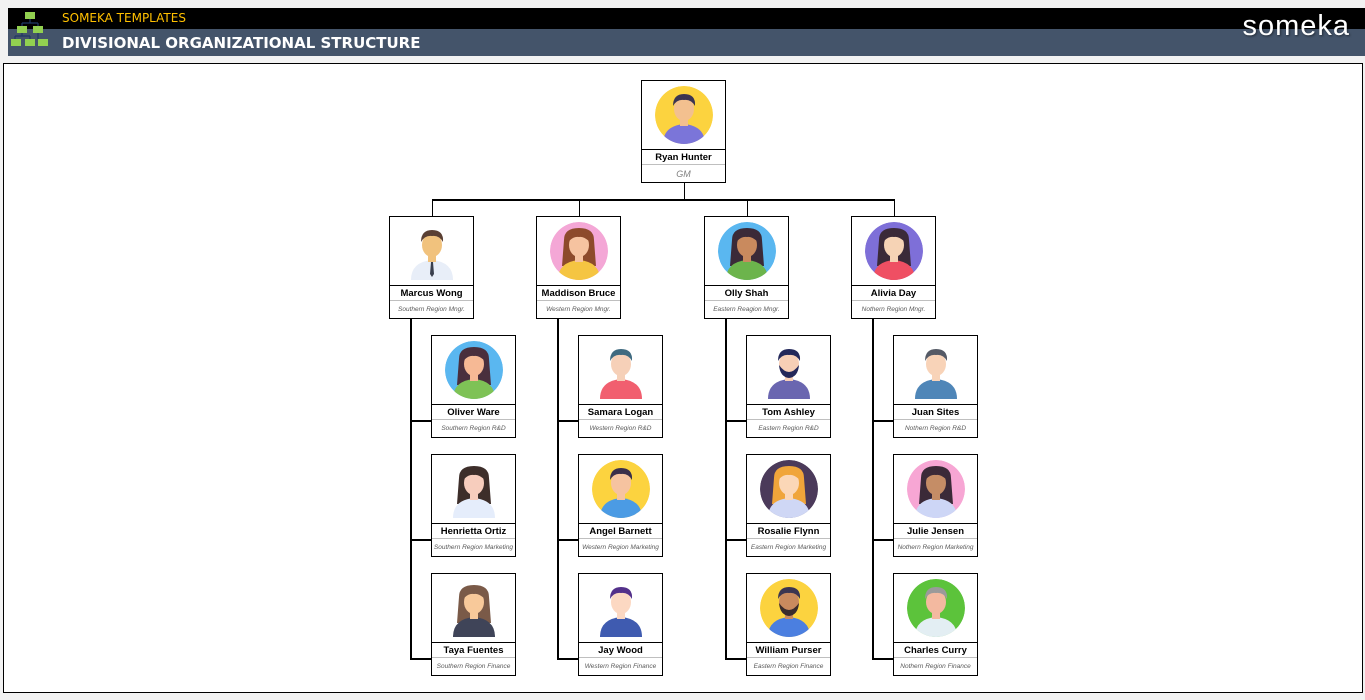 The width and height of the screenshot is (1365, 700). I want to click on brand-label: SOMEKA TEMPLATES, so click(124, 18).